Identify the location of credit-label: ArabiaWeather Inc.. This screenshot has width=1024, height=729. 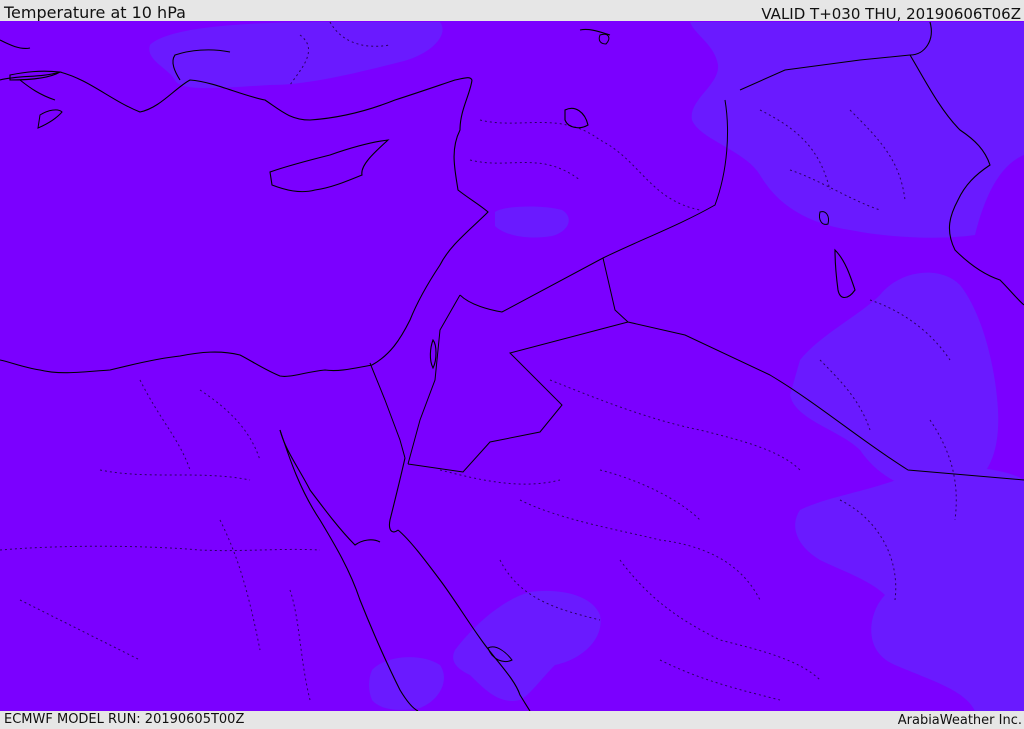
(959, 720).